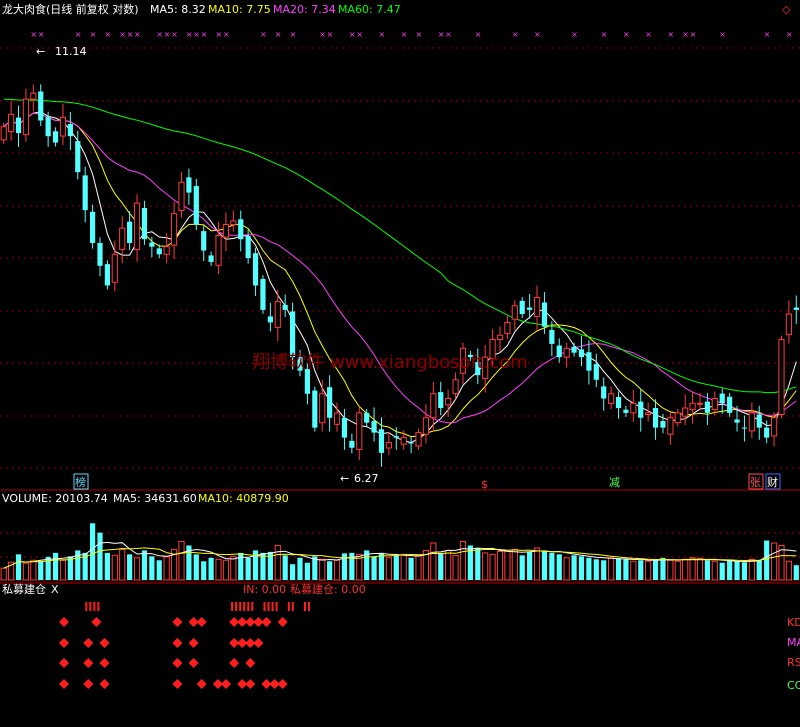  Describe the element at coordinates (264, 589) in the screenshot. I see `indicator-in-label: IN: 0.00` at that location.